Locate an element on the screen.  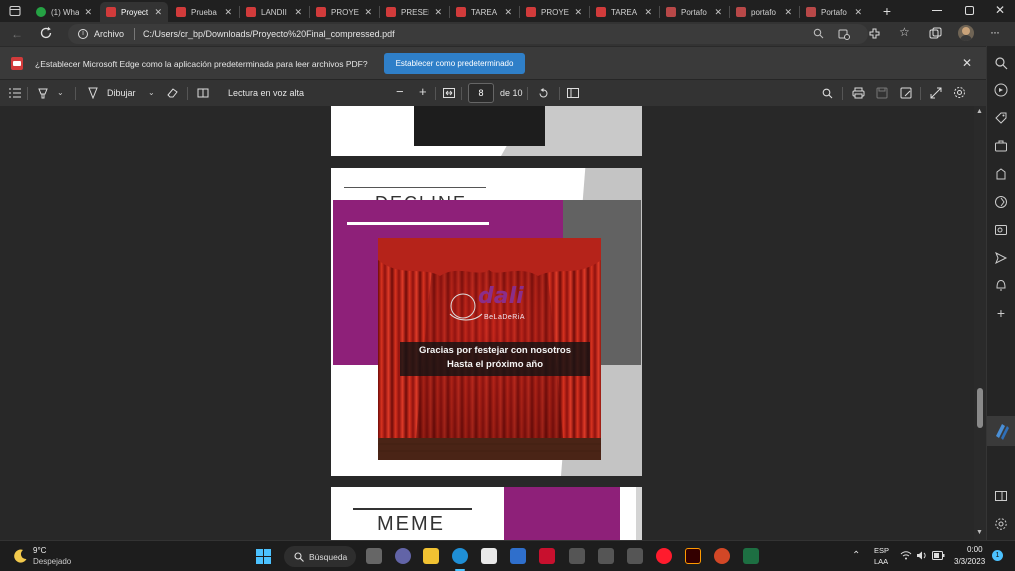
tab-10: Portafo ✕ is located at coordinates (694, 12).